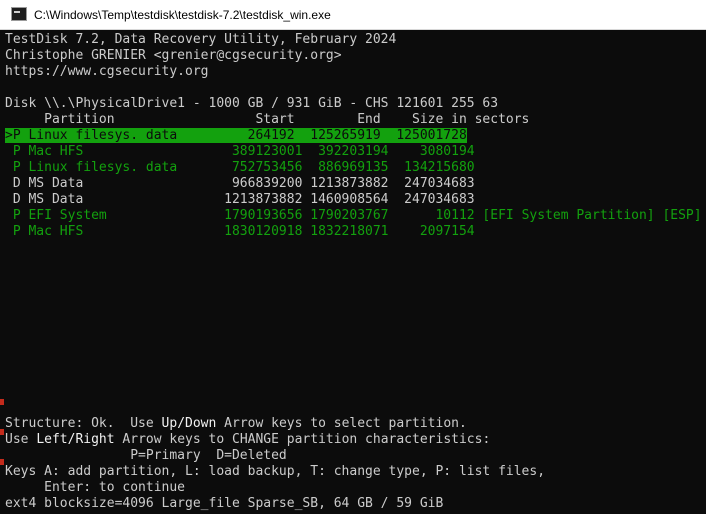  I want to click on change-hint-text: Use, so click(21, 439).